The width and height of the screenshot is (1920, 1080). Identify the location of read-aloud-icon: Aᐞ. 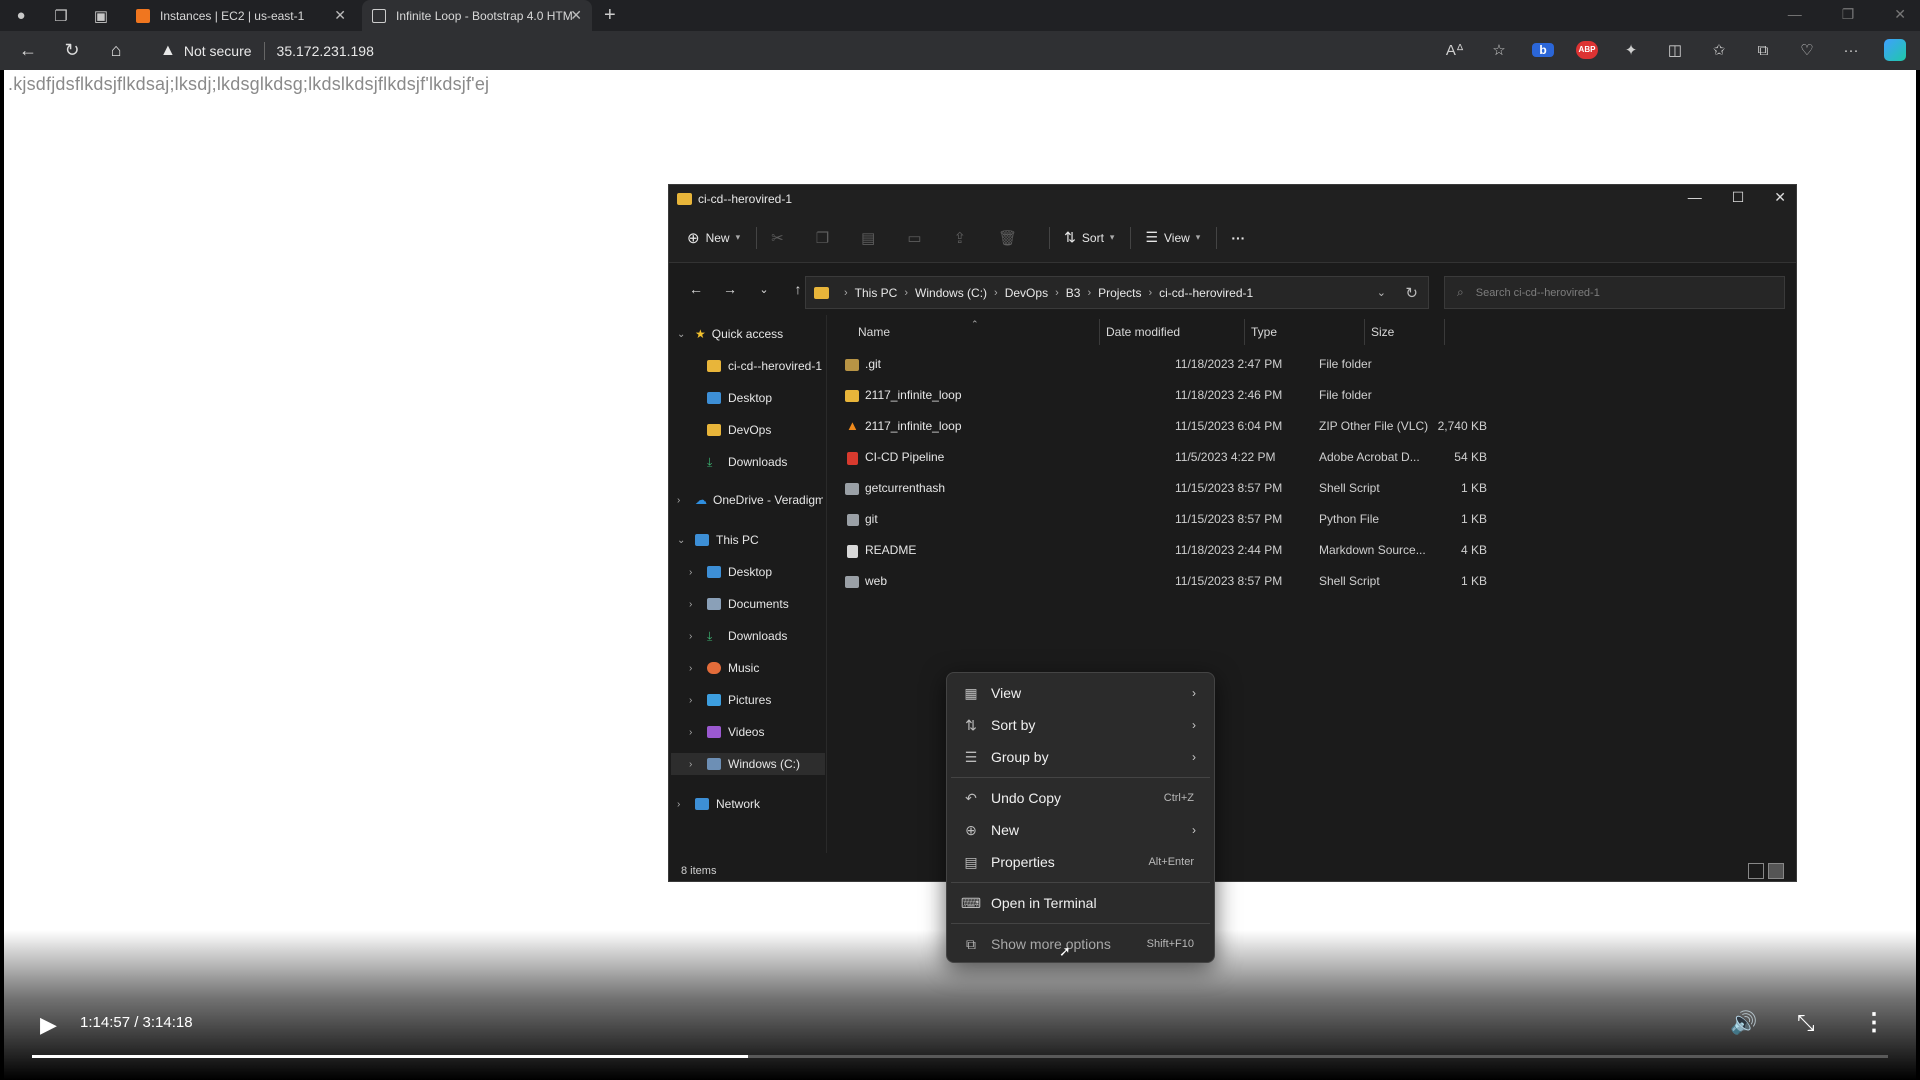
(1455, 50).